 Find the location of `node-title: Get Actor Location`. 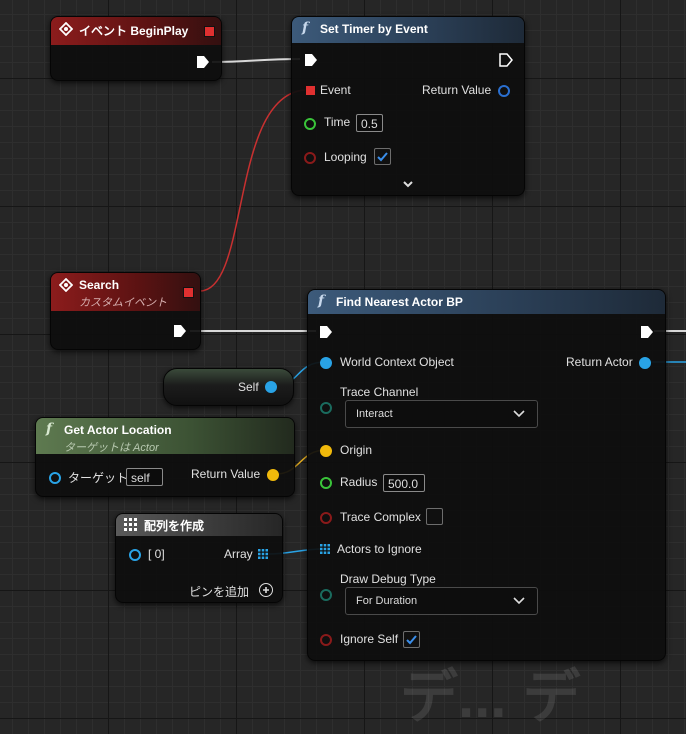

node-title: Get Actor Location is located at coordinates (118, 430).